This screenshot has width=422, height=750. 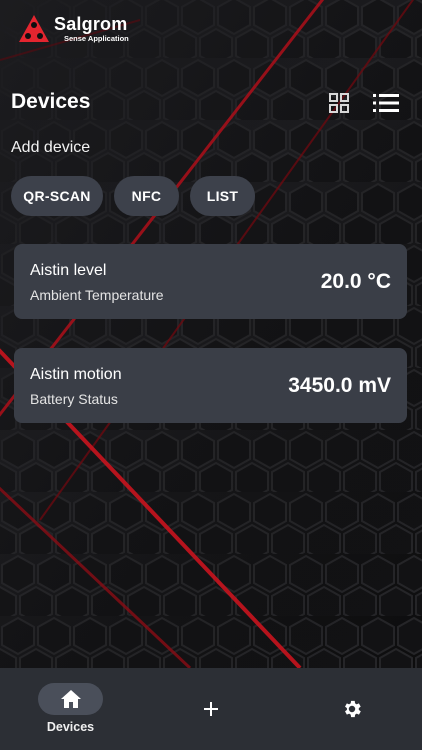 What do you see at coordinates (68, 270) in the screenshot?
I see `device-name: Aistin level` at bounding box center [68, 270].